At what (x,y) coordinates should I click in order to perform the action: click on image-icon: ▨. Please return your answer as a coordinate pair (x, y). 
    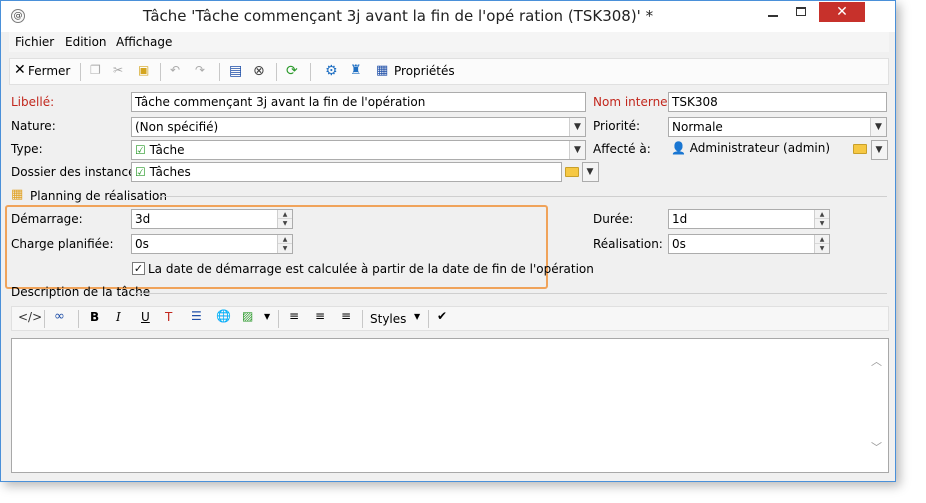
    Looking at the image, I should click on (247, 318).